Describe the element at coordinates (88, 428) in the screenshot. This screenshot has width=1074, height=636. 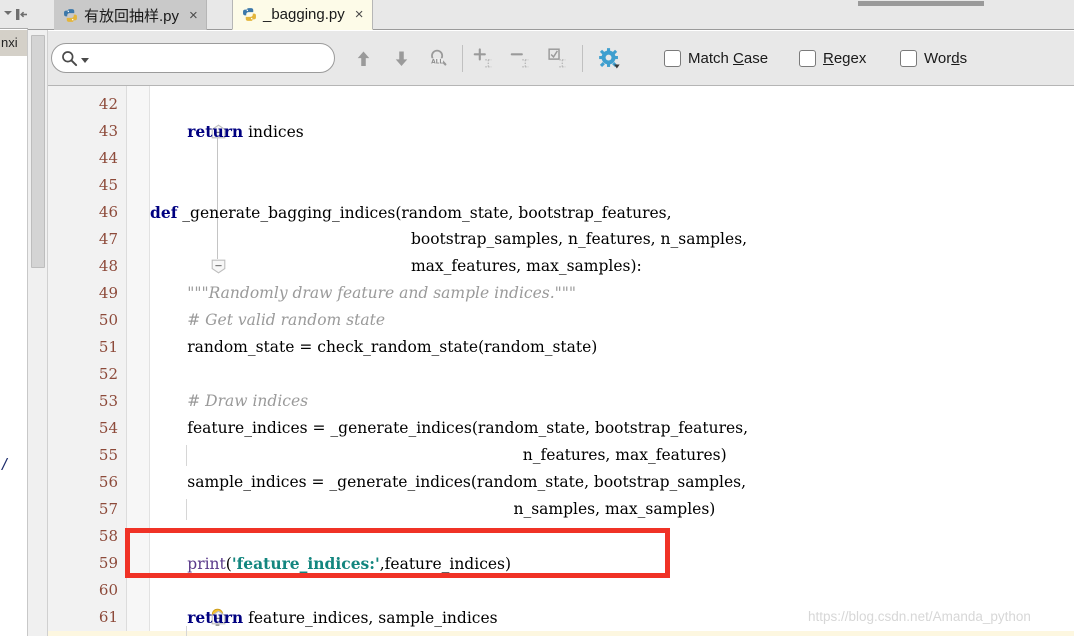
I see `line-number: 54` at that location.